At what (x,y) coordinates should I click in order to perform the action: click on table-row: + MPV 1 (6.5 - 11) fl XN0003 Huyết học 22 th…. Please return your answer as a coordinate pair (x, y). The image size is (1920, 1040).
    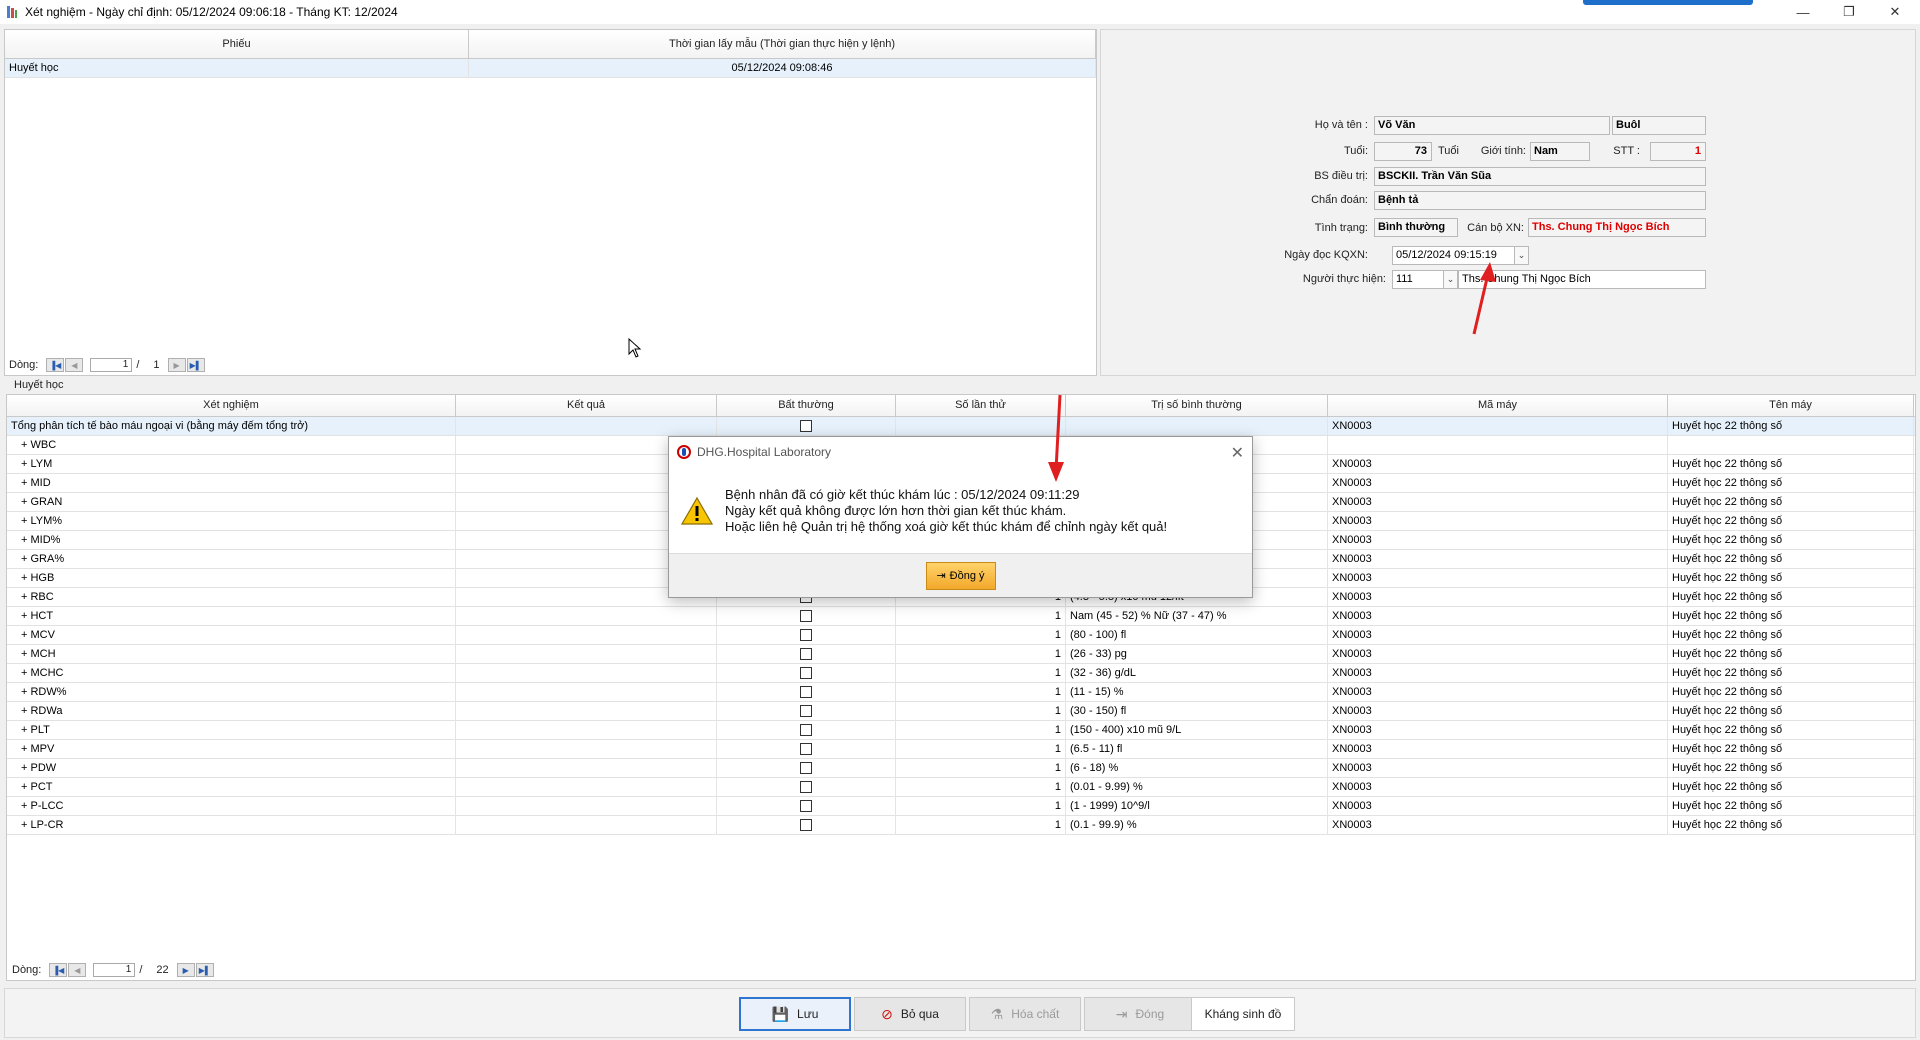
    Looking at the image, I should click on (961, 749).